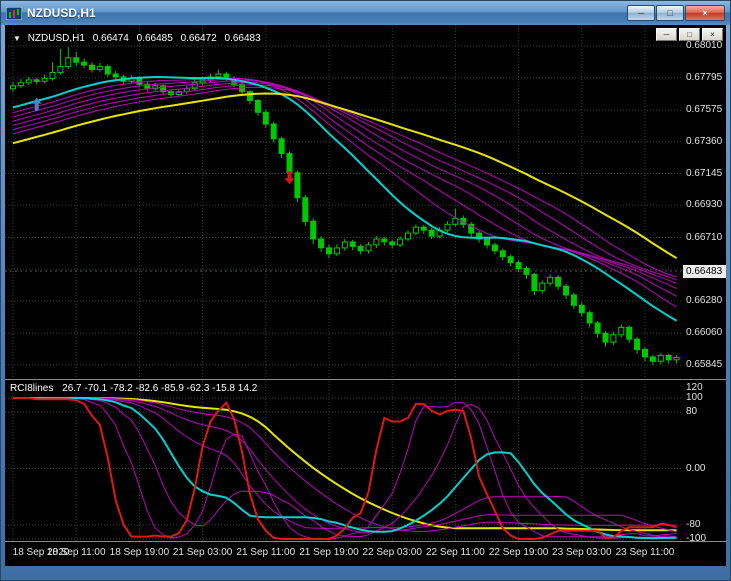 This screenshot has height=581, width=731. What do you see at coordinates (242, 38) in the screenshot?
I see `quote-close: 0.66483` at bounding box center [242, 38].